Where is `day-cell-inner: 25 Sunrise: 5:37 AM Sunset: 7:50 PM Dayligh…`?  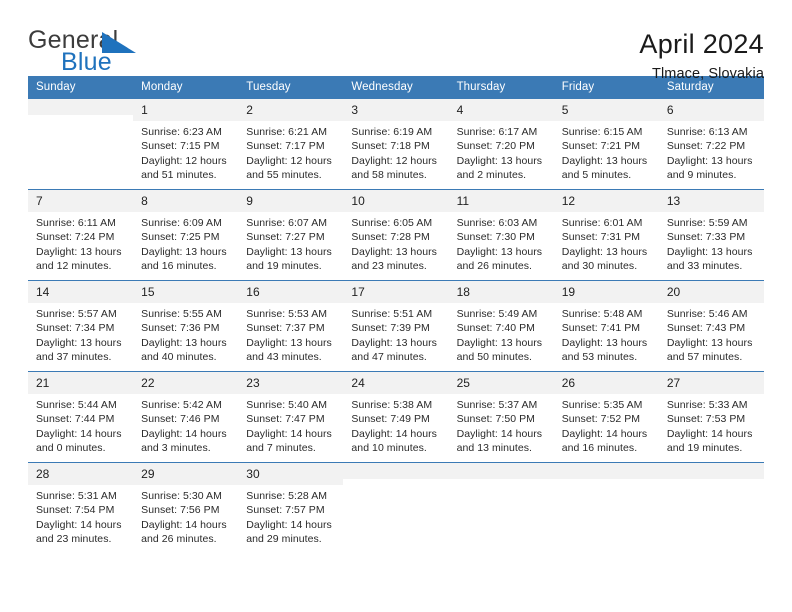 day-cell-inner: 25 Sunrise: 5:37 AM Sunset: 7:50 PM Dayligh… is located at coordinates (501, 417).